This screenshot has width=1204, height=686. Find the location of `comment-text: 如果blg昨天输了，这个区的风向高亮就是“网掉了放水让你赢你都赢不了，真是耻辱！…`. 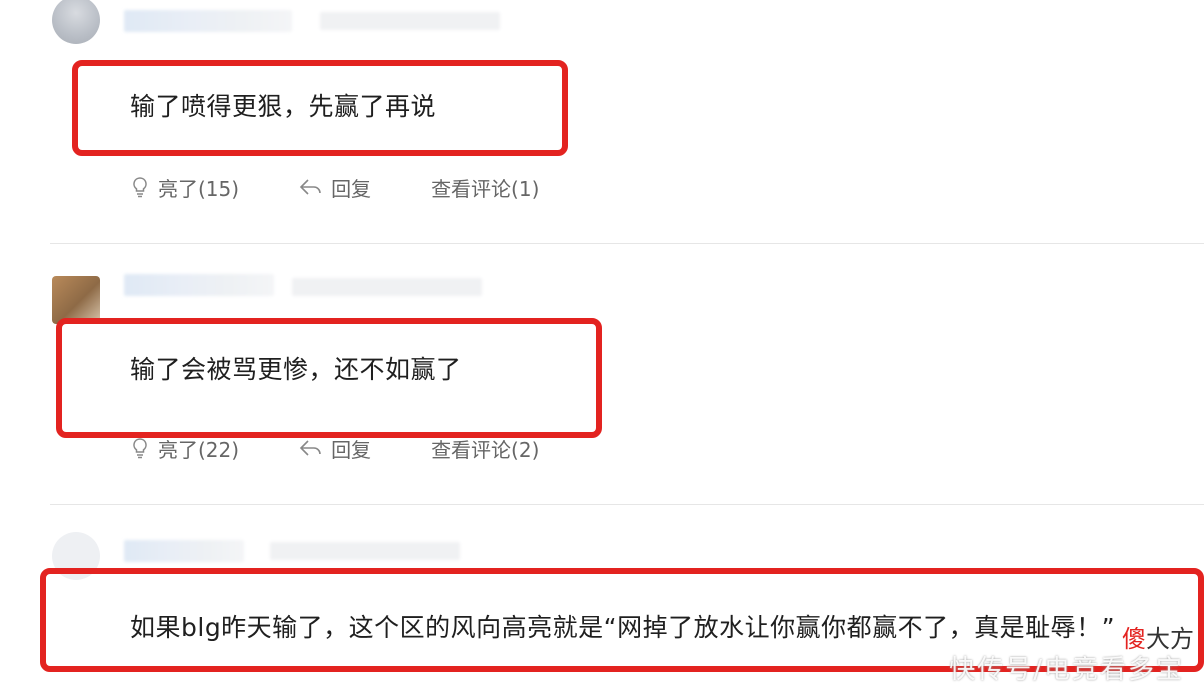

comment-text: 如果blg昨天输了，这个区的风向高亮就是“网掉了放水让你赢你都赢不了，真是耻辱！… is located at coordinates (623, 627).